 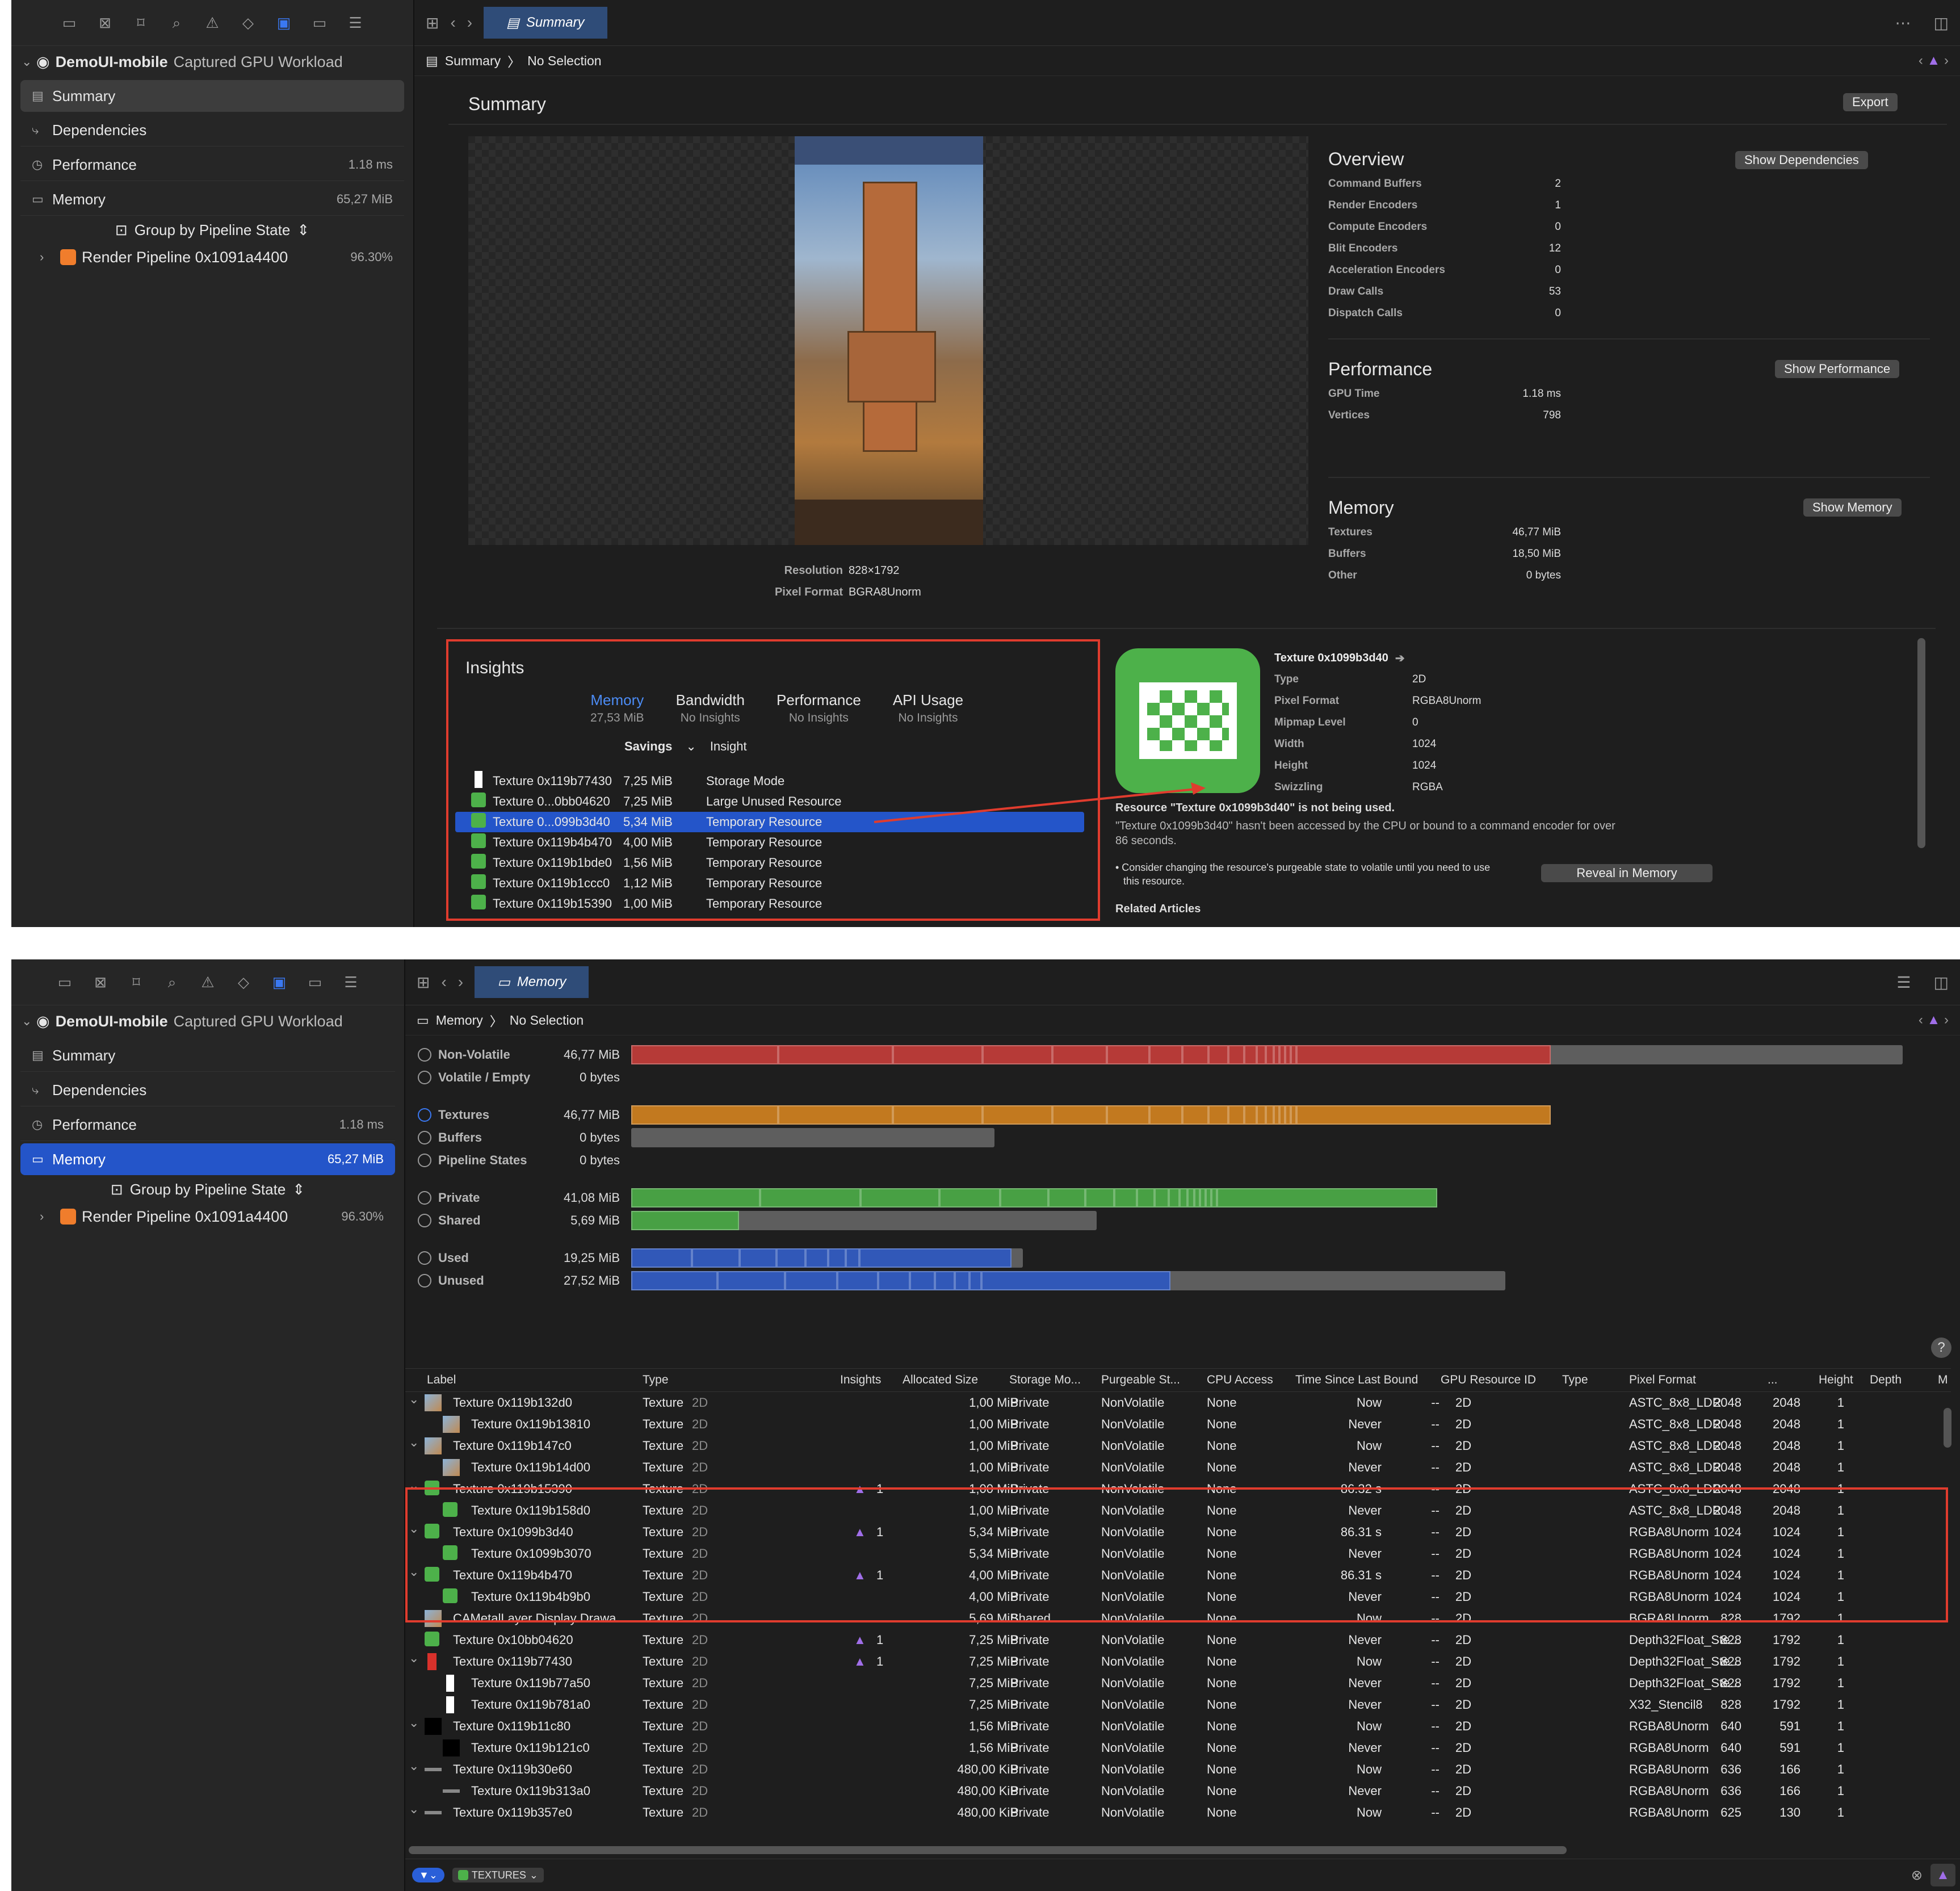 I want to click on go-icon: ➔, so click(x=1400, y=658).